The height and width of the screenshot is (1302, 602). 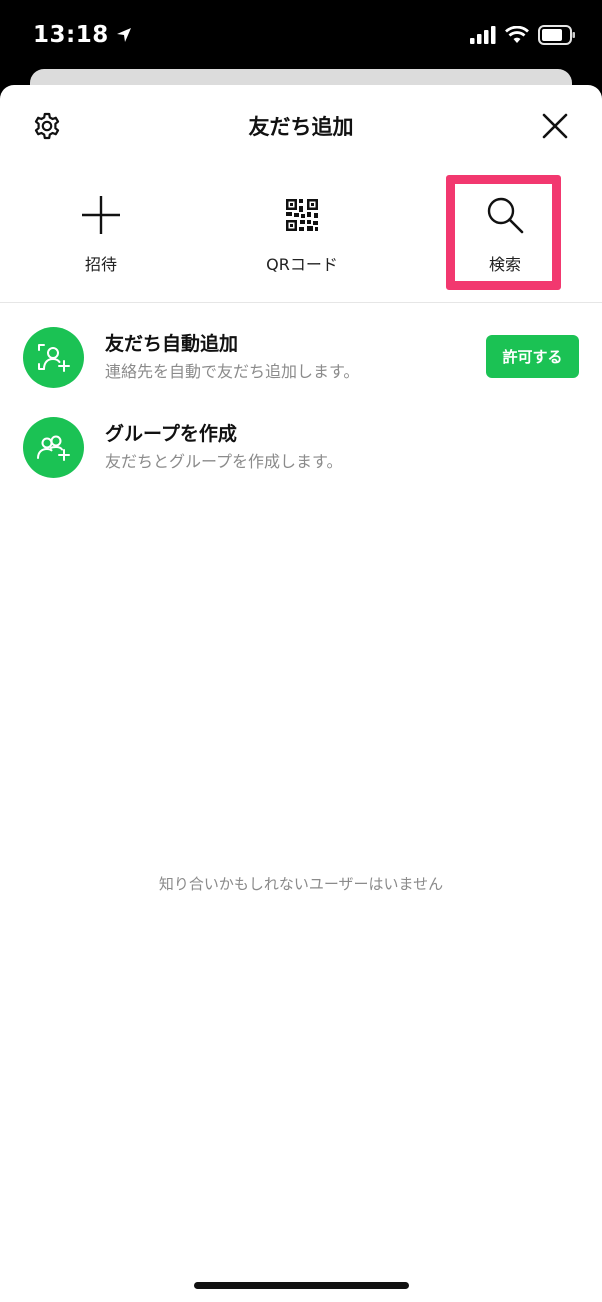 I want to click on create-group-icon, so click(x=53, y=448).